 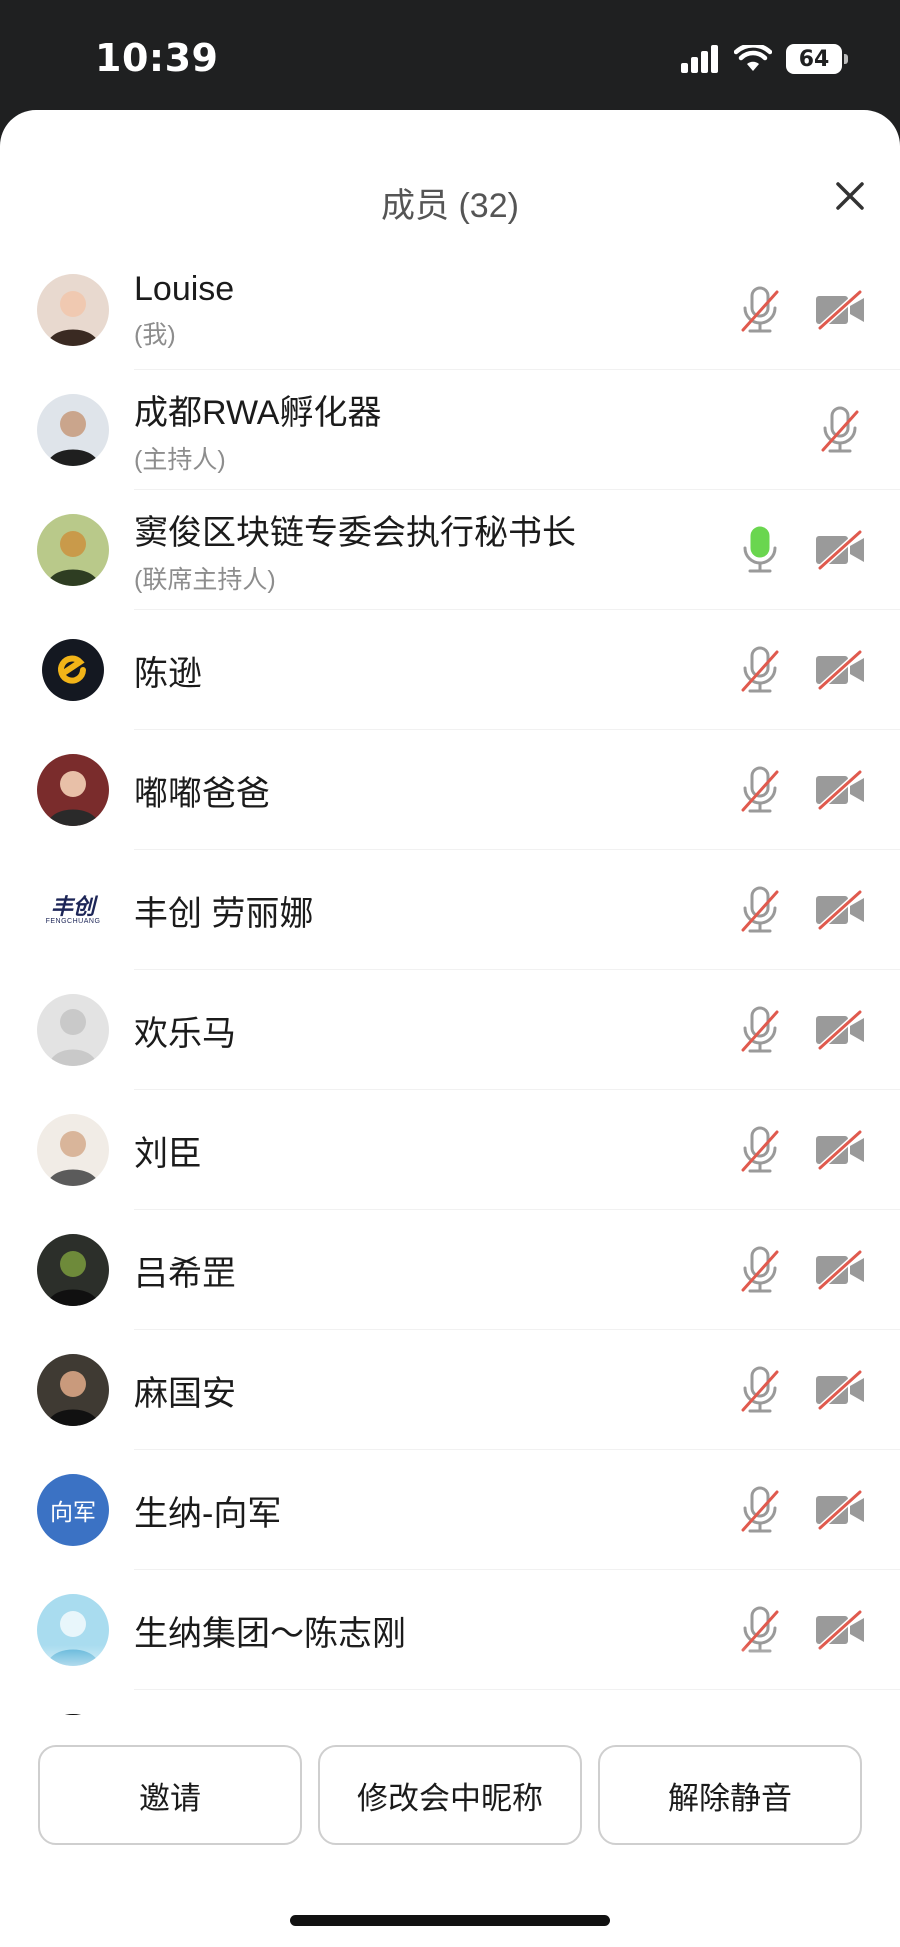 What do you see at coordinates (208, 1513) in the screenshot?
I see `member-name: 生纳-向军` at bounding box center [208, 1513].